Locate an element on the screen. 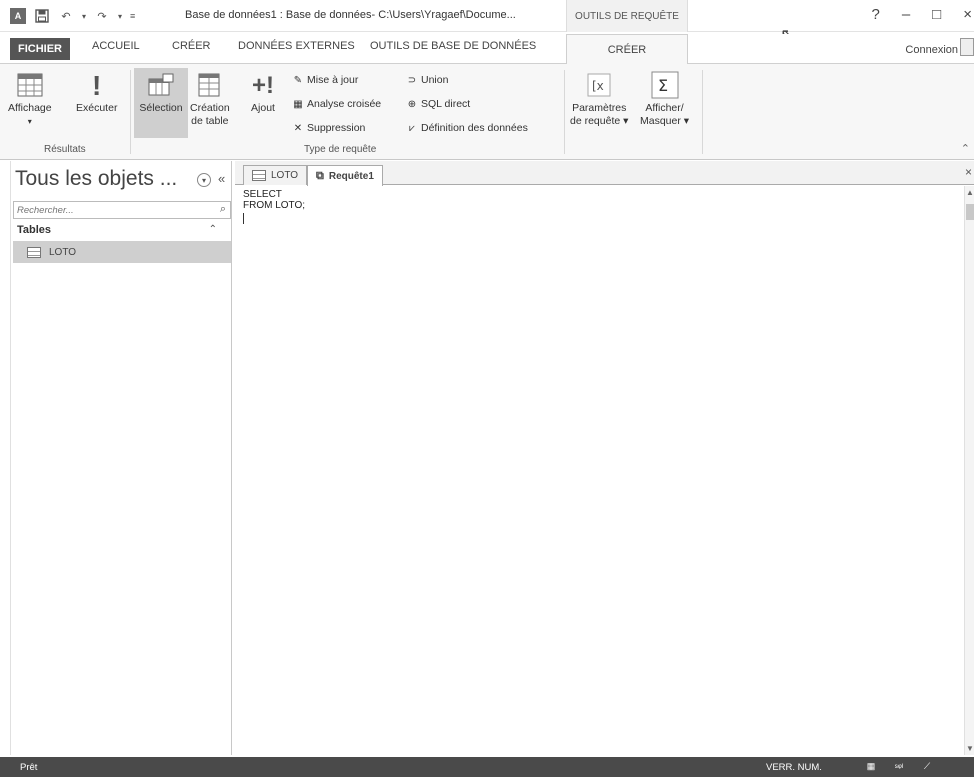  close-icon: × is located at coordinates (967, 14).